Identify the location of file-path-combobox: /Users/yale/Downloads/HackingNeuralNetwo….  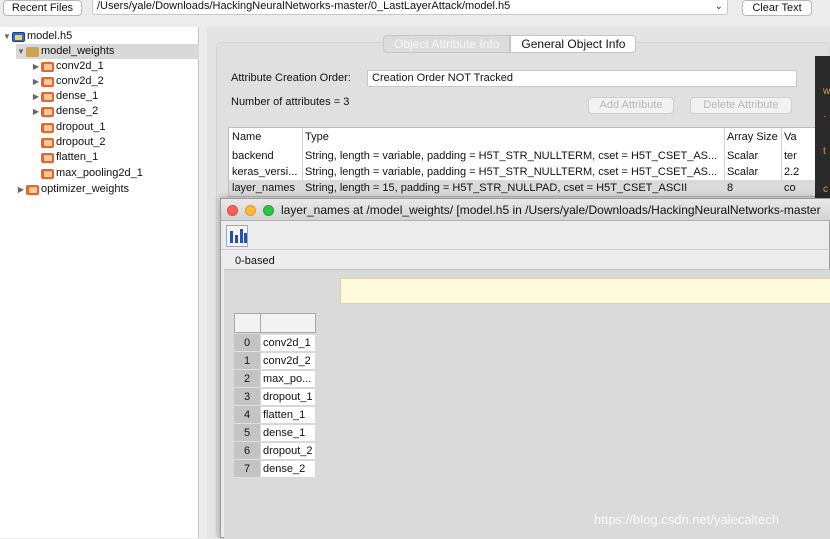
(410, 7).